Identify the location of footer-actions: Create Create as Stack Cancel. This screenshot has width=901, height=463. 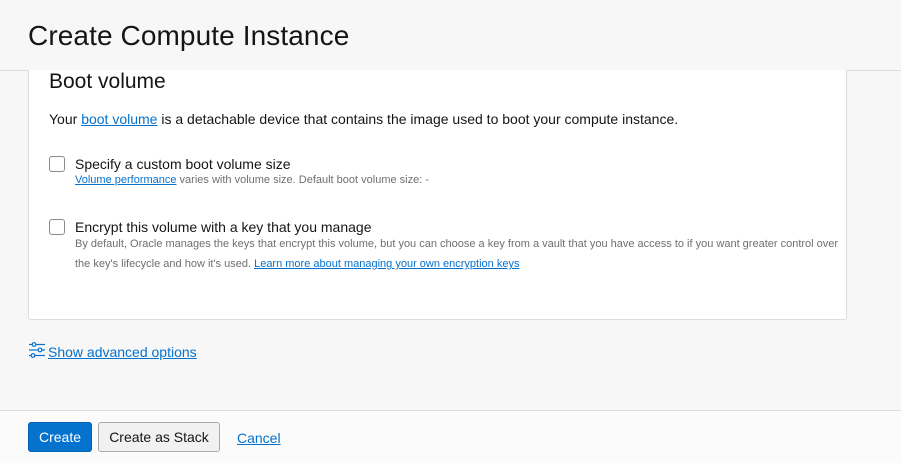
(450, 436).